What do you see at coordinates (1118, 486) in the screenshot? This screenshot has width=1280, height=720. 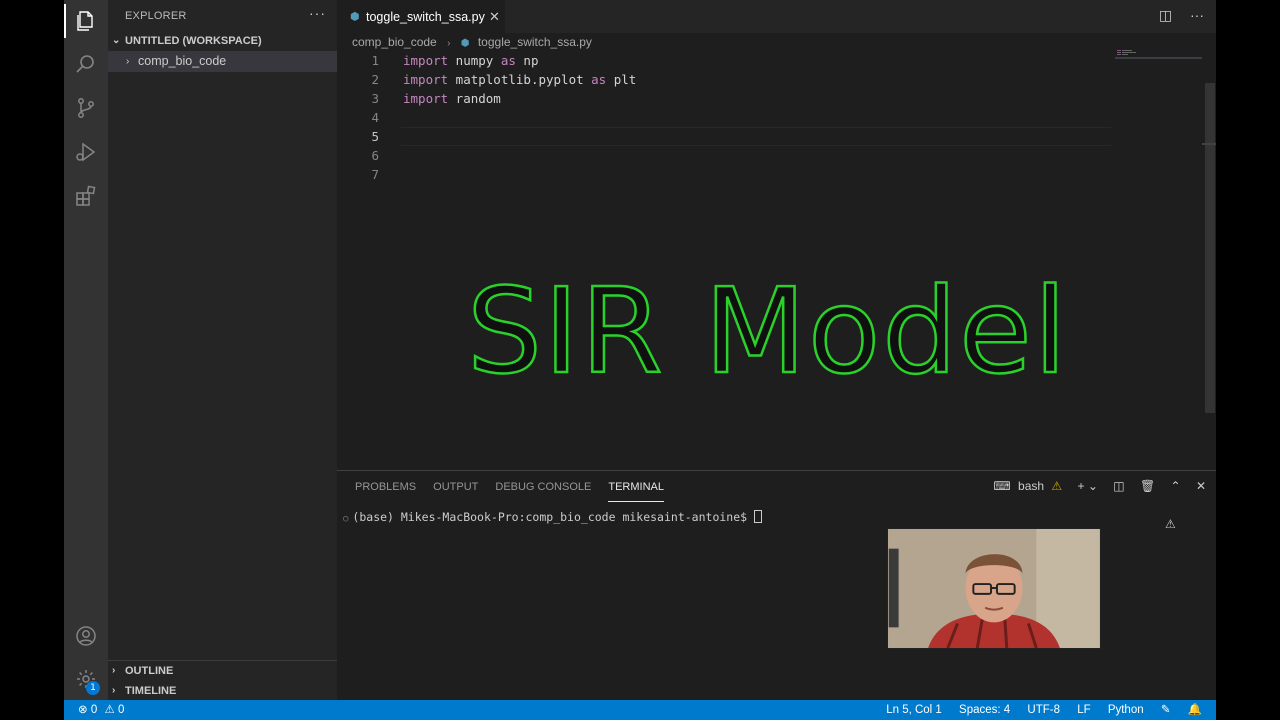 I see `split-terminal-icon: ◫` at bounding box center [1118, 486].